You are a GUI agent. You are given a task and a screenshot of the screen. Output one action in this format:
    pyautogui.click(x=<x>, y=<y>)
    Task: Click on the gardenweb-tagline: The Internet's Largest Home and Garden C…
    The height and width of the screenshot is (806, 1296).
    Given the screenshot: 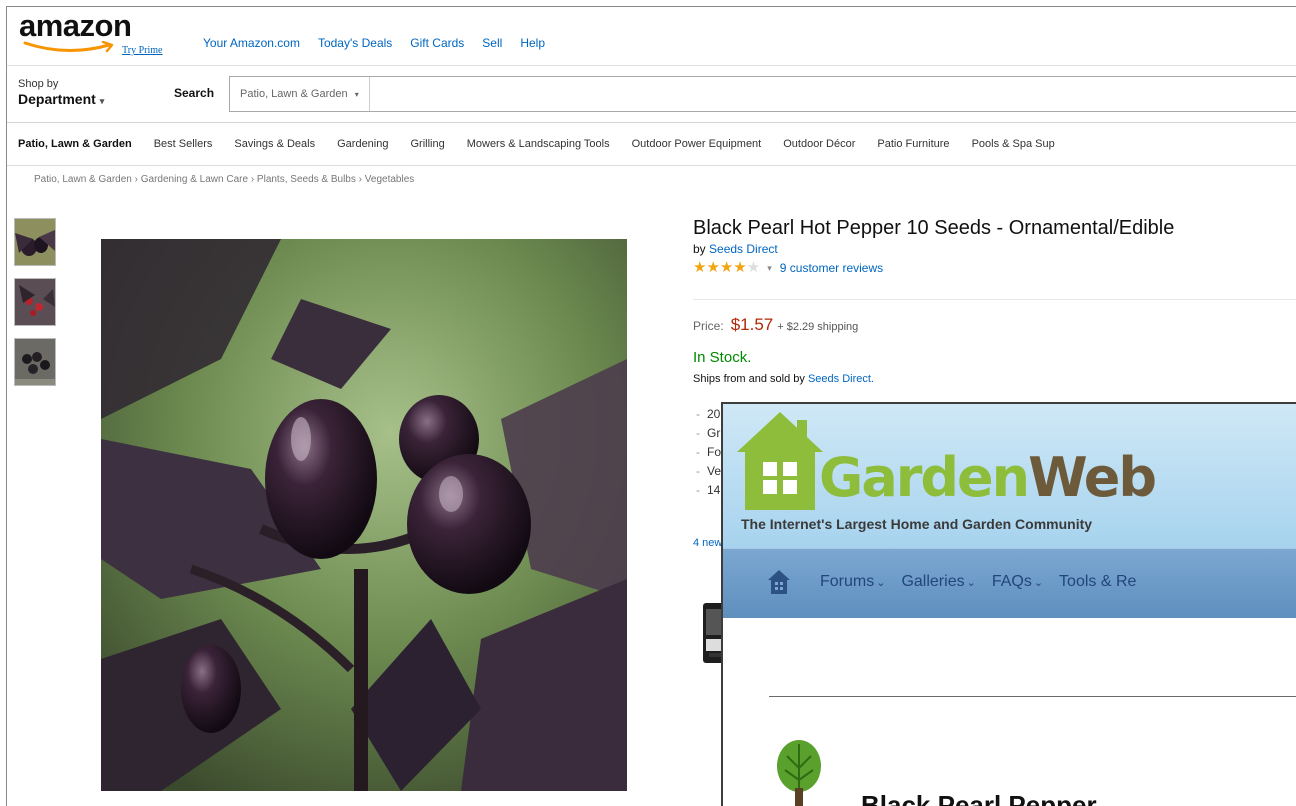 What is the action you would take?
    pyautogui.click(x=917, y=524)
    